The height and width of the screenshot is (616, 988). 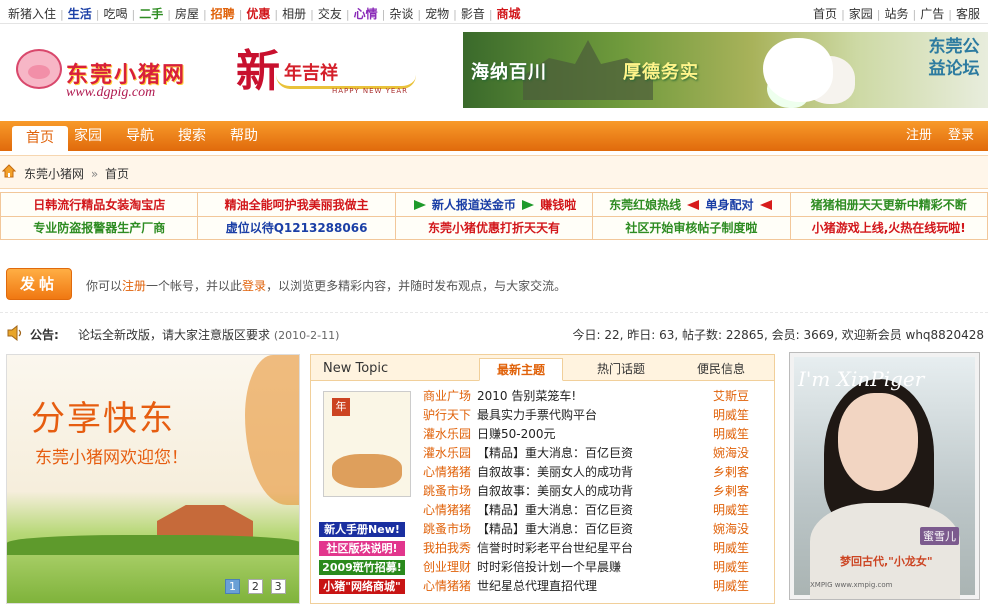 I want to click on top-nav-item: 新猪入住, so click(x=32, y=13).